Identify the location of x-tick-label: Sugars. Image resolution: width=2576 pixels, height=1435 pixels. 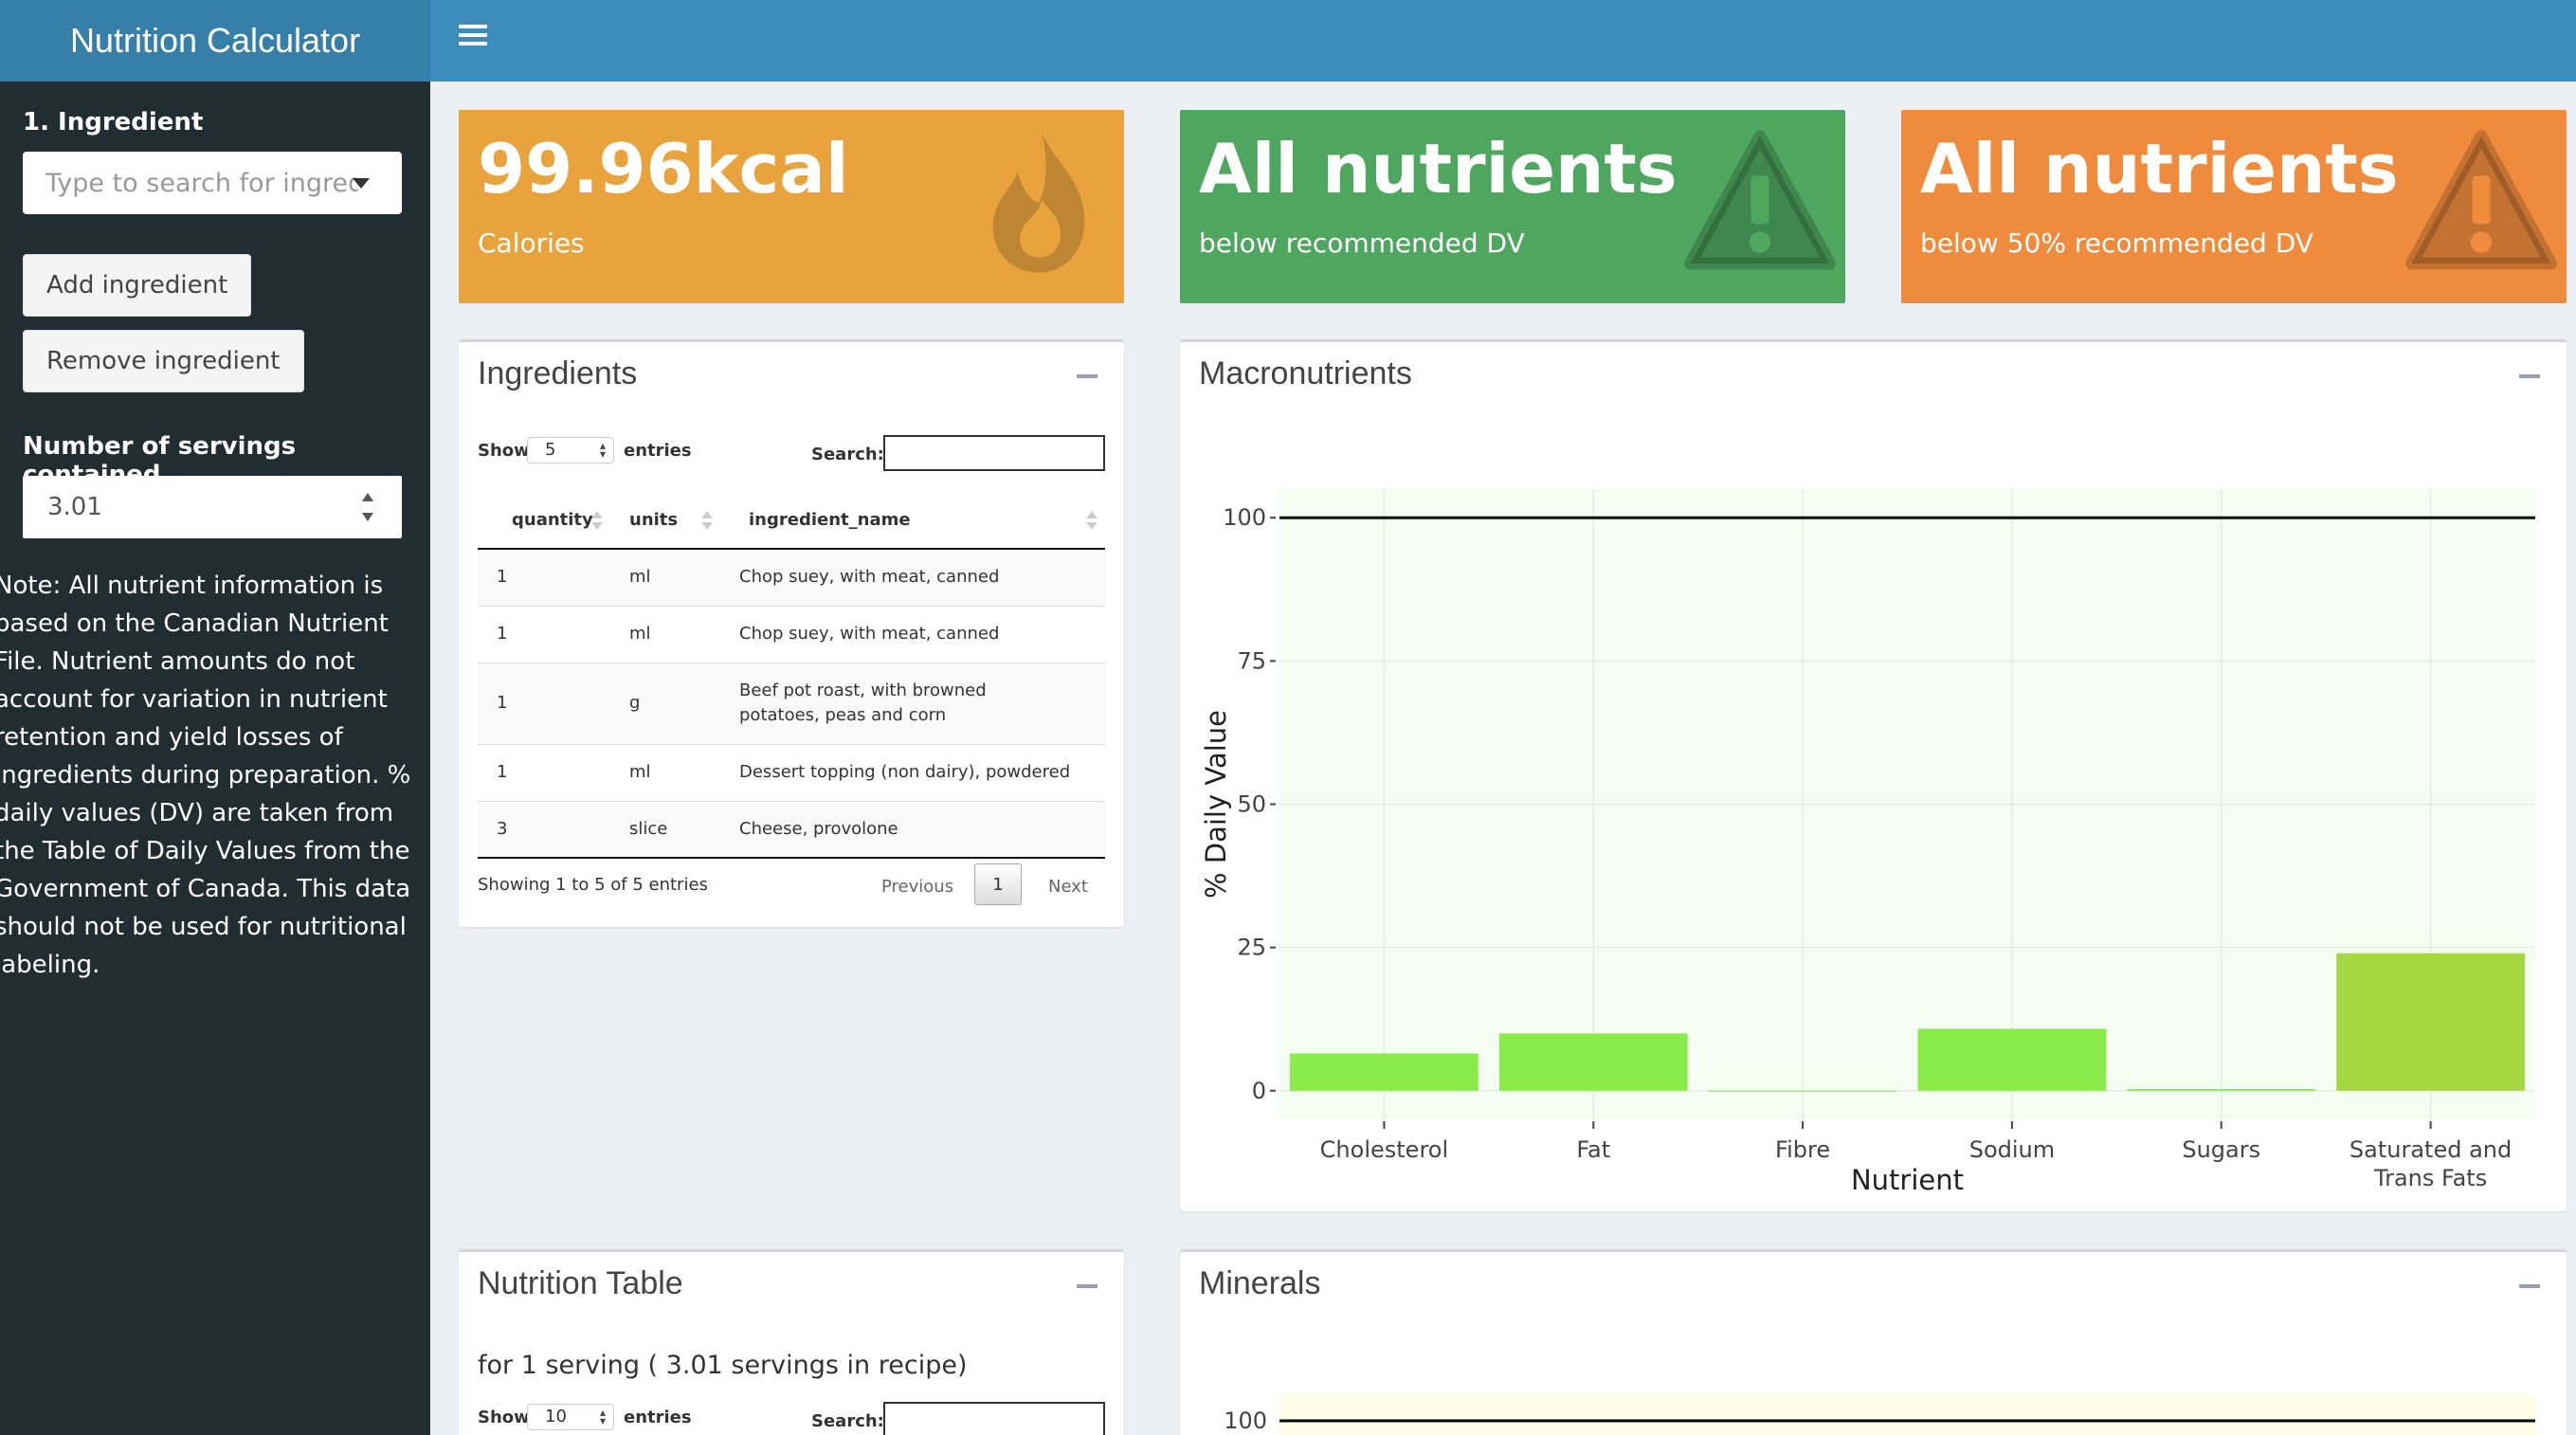
(2221, 1149).